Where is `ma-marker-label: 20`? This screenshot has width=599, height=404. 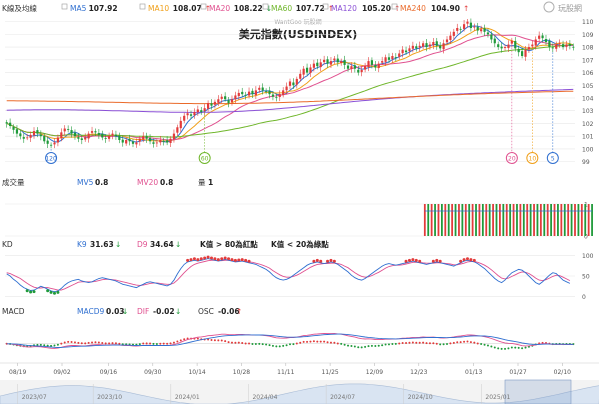
ma-marker-label: 20 is located at coordinates (512, 159).